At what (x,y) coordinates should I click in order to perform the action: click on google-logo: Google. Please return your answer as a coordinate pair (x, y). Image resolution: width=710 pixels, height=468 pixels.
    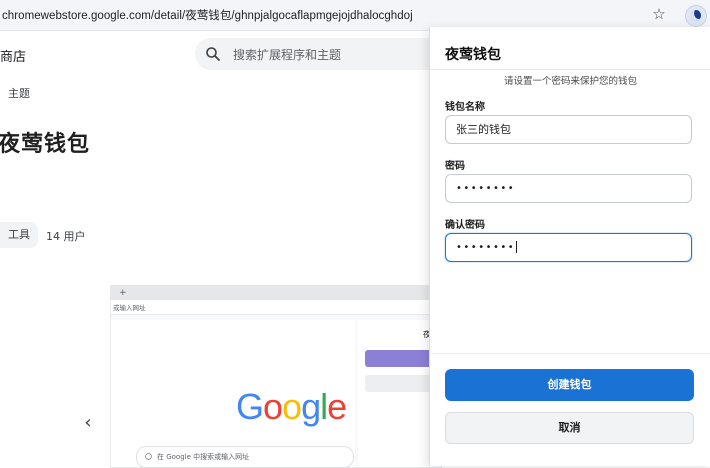
    Looking at the image, I should click on (291, 407).